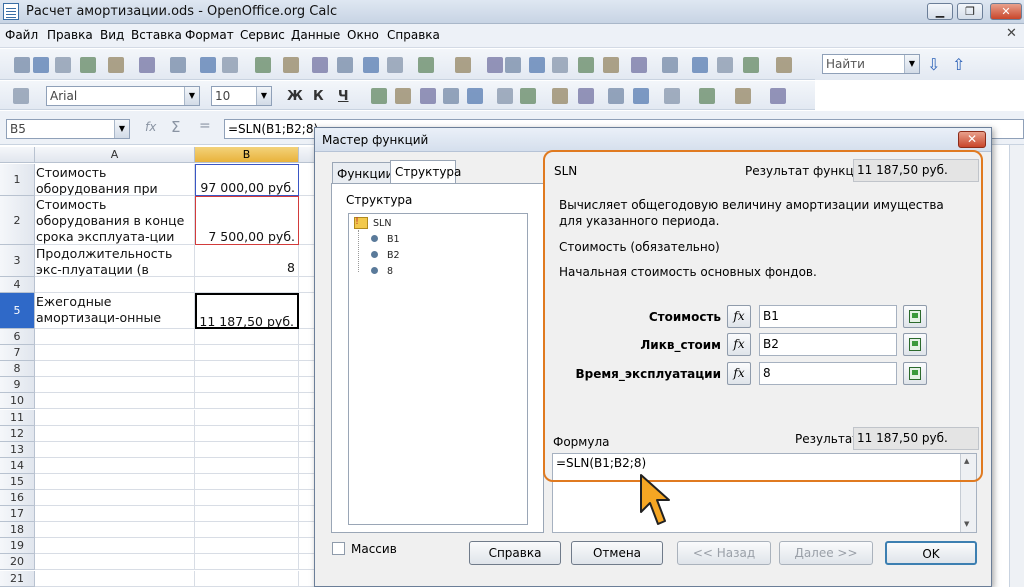  Describe the element at coordinates (17, 401) in the screenshot. I see `row-header: 10` at that location.